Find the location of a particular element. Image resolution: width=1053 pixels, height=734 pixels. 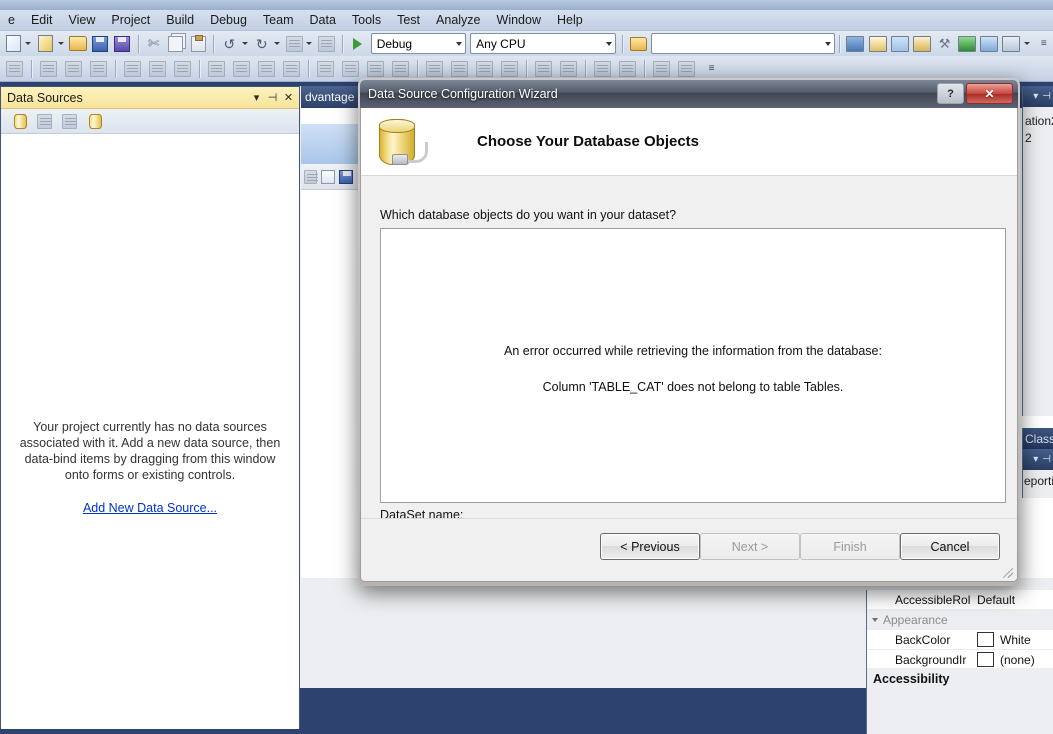

vertical-spacing-remove-icon is located at coordinates (509, 68).